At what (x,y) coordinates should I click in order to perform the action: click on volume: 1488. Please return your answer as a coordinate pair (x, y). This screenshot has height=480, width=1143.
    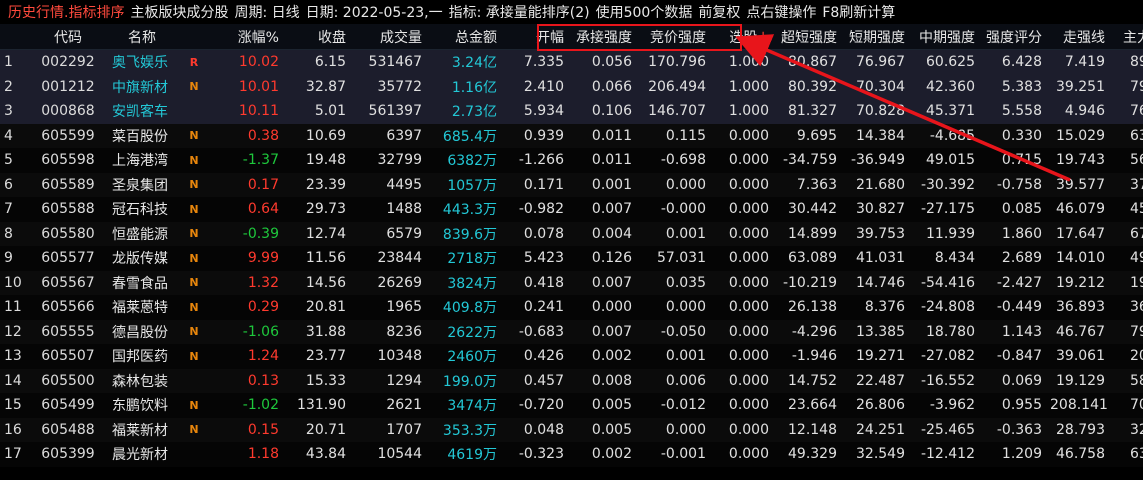
    Looking at the image, I should click on (404, 209).